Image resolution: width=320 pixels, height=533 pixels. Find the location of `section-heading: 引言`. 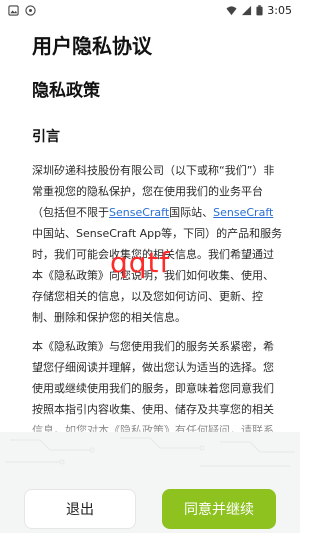

section-heading: 引言 is located at coordinates (46, 137).